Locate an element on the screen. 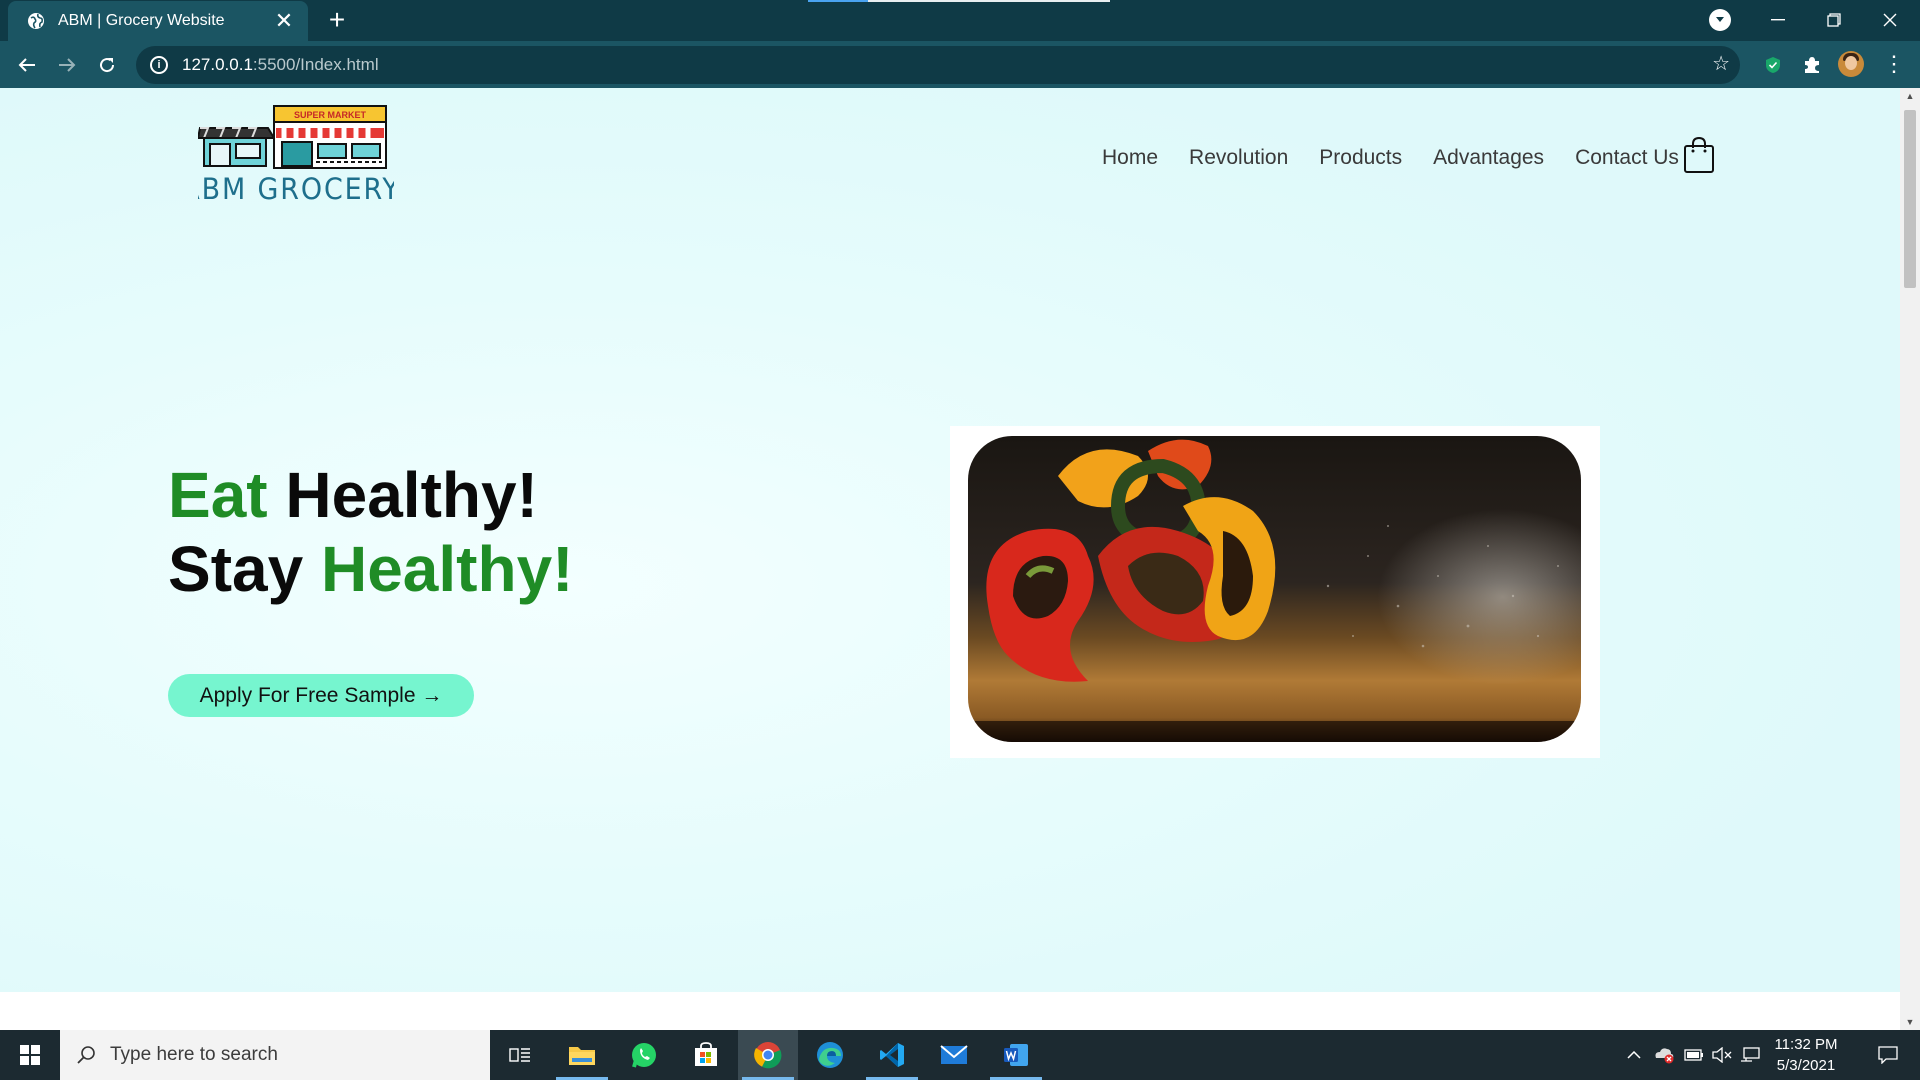  hero-title: Eat Healthy! Stay Healthy! is located at coordinates (370, 532).